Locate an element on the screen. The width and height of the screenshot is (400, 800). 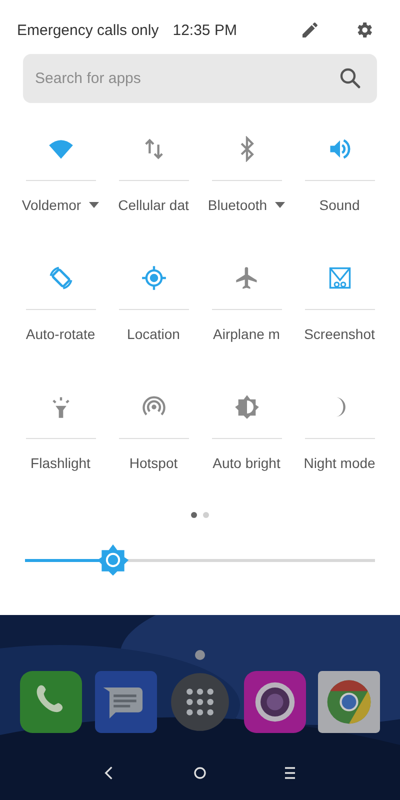
tile-label: Auto-rotate is located at coordinates (61, 334).